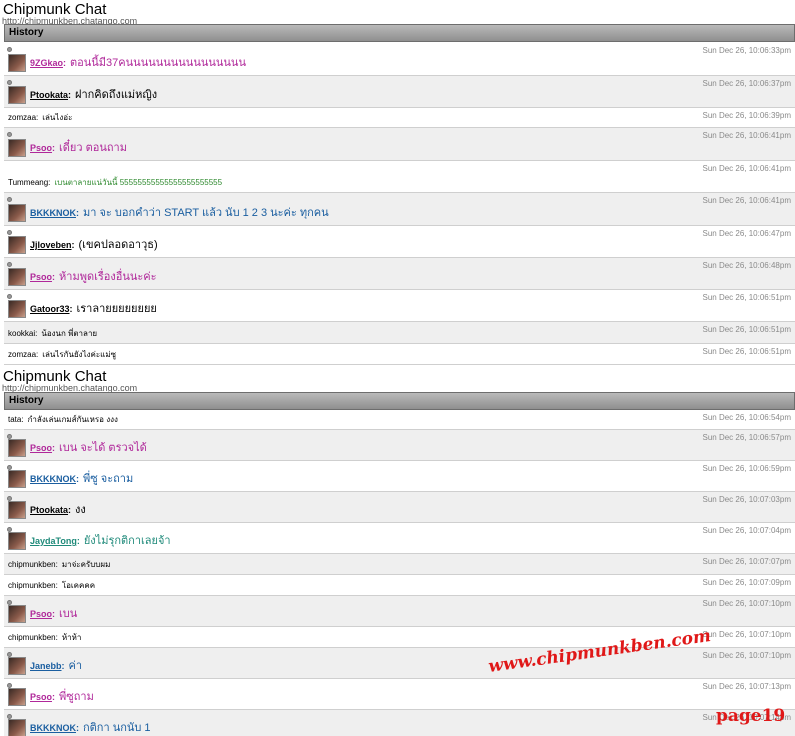  Describe the element at coordinates (746, 686) in the screenshot. I see `message-timestamp: Sun Dec 26, 10:07:13pm` at that location.